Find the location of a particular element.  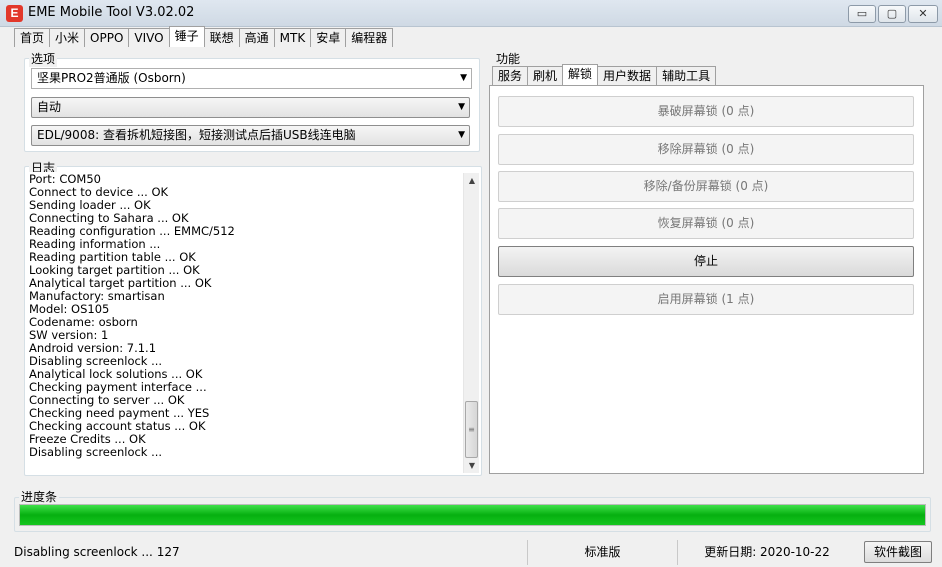

progress-bar-fill is located at coordinates (472, 515).